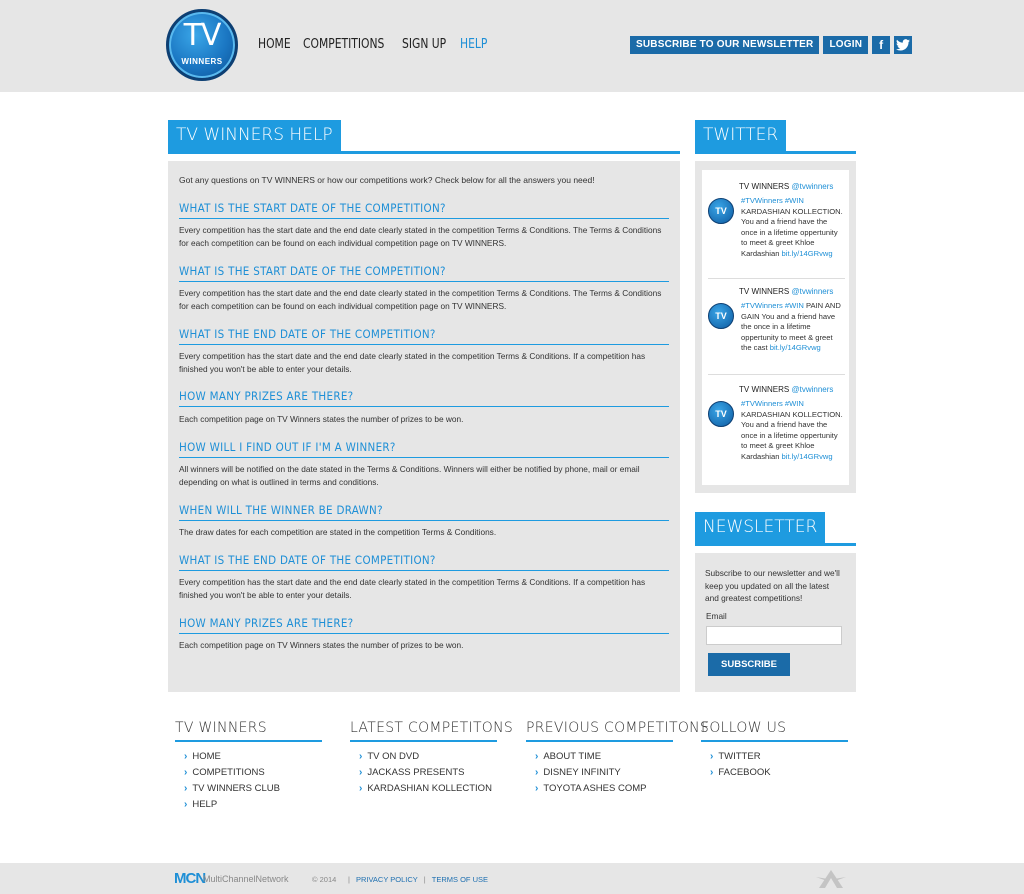 This screenshot has width=1024, height=894. What do you see at coordinates (253, 757) in the screenshot?
I see `footer-link: › HOME` at bounding box center [253, 757].